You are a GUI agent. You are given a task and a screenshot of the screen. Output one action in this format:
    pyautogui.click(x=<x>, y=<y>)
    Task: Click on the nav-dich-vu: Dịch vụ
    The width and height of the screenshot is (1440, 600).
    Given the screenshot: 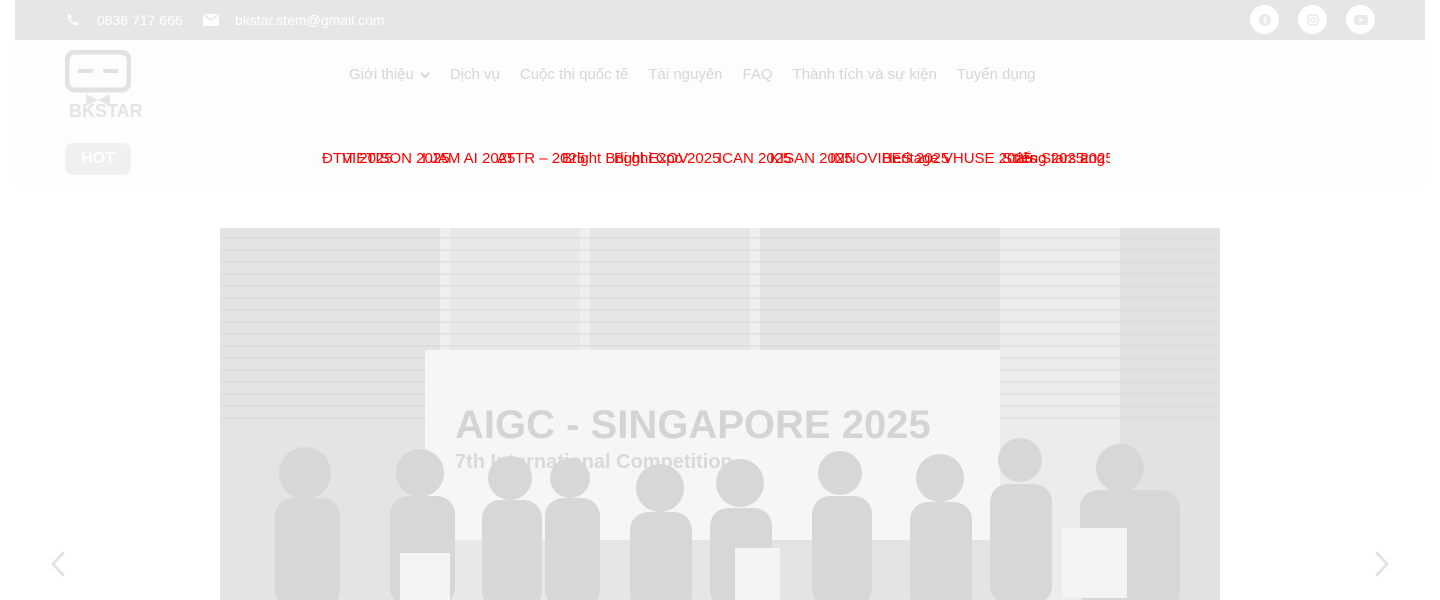 What is the action you would take?
    pyautogui.click(x=475, y=74)
    